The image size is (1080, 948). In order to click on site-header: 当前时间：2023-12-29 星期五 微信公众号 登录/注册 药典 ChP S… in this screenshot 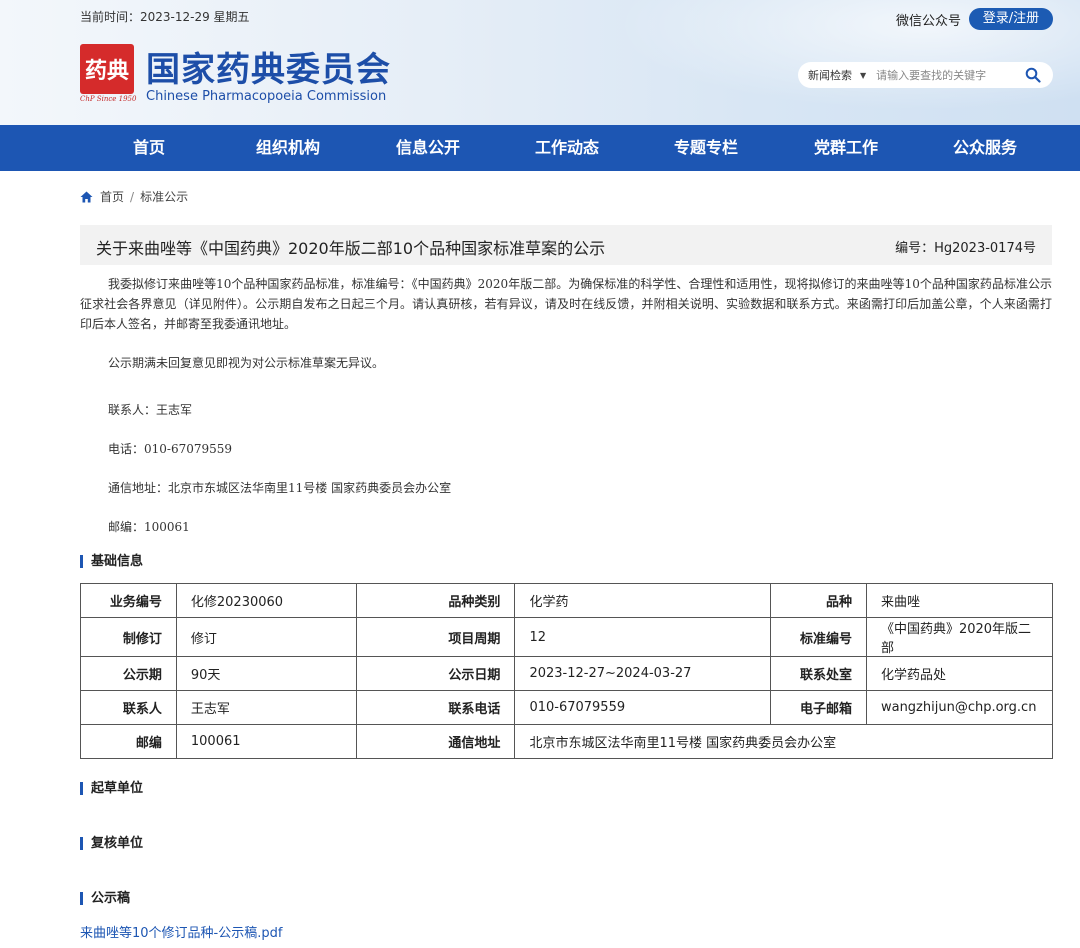, I will do `click(540, 62)`.